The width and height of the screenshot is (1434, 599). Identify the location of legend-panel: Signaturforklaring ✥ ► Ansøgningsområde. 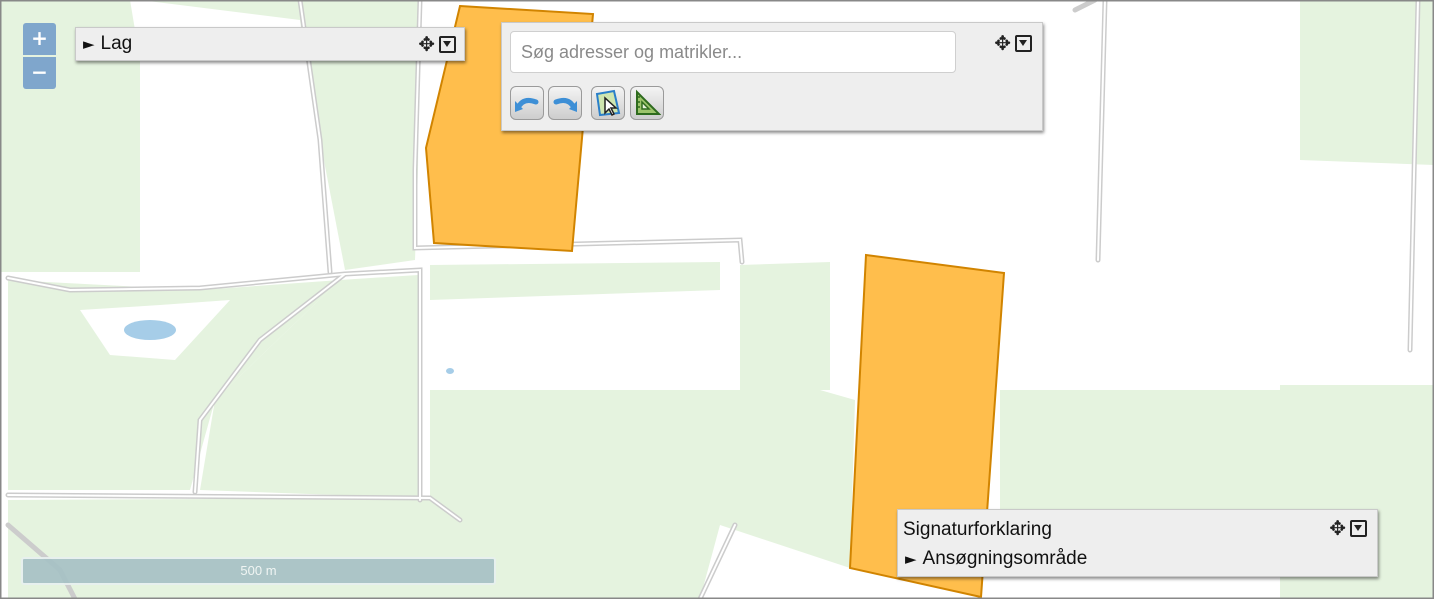
(1137, 543).